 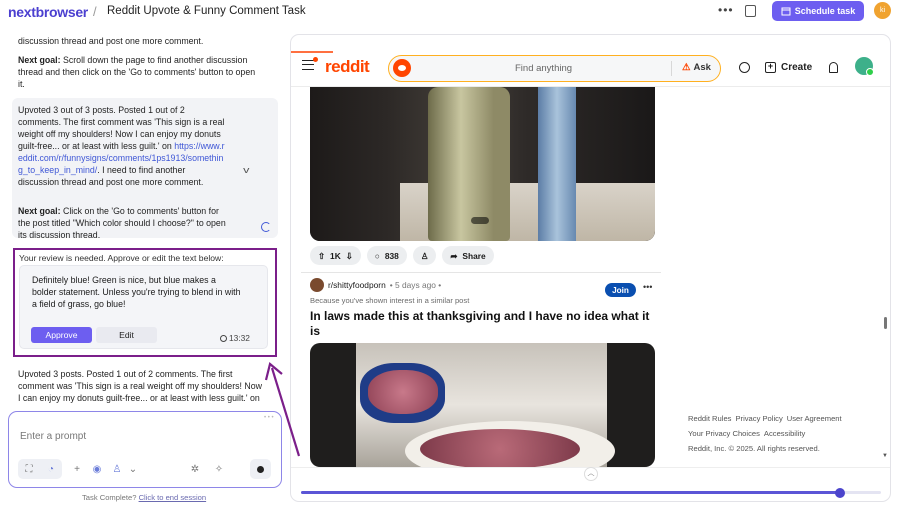 I want to click on refresh-icon: ◔, so click(x=51, y=469).